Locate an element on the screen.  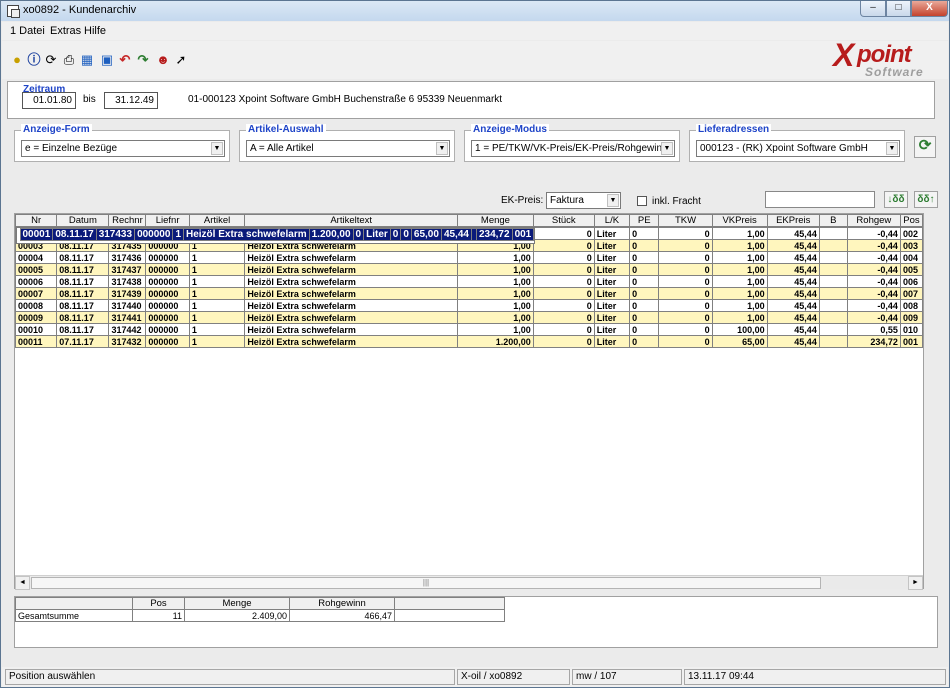
table-cell: 00004 is located at coordinates (36, 257).